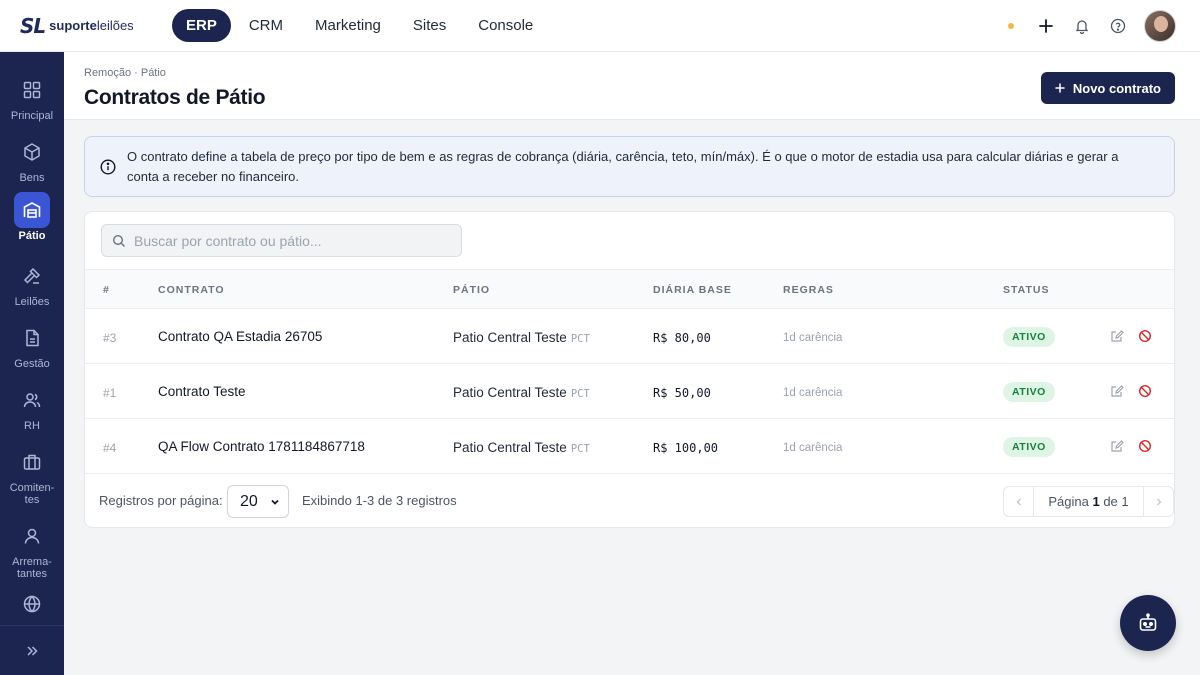  I want to click on user-icon, so click(32, 536).